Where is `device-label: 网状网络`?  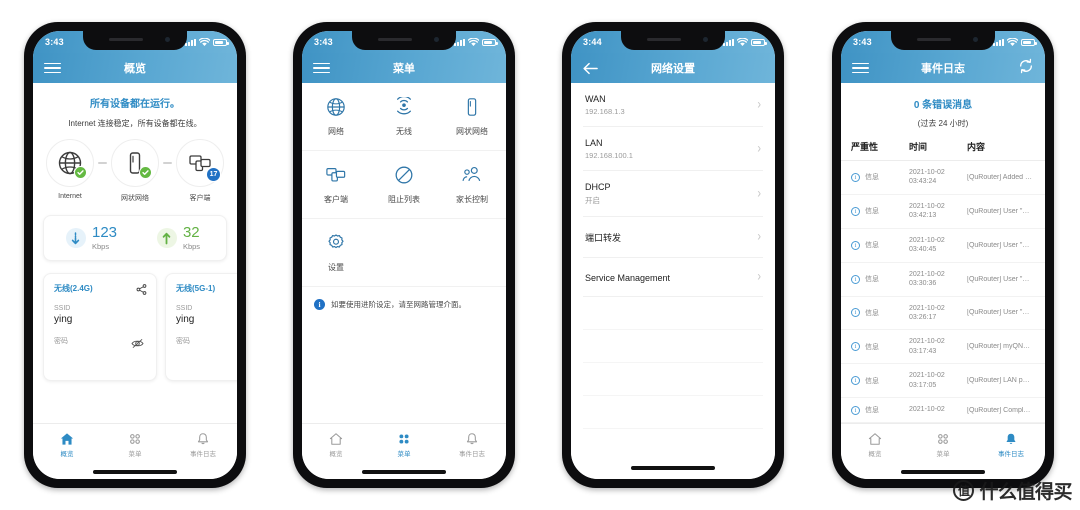
device-label: 网状网络 is located at coordinates (135, 198).